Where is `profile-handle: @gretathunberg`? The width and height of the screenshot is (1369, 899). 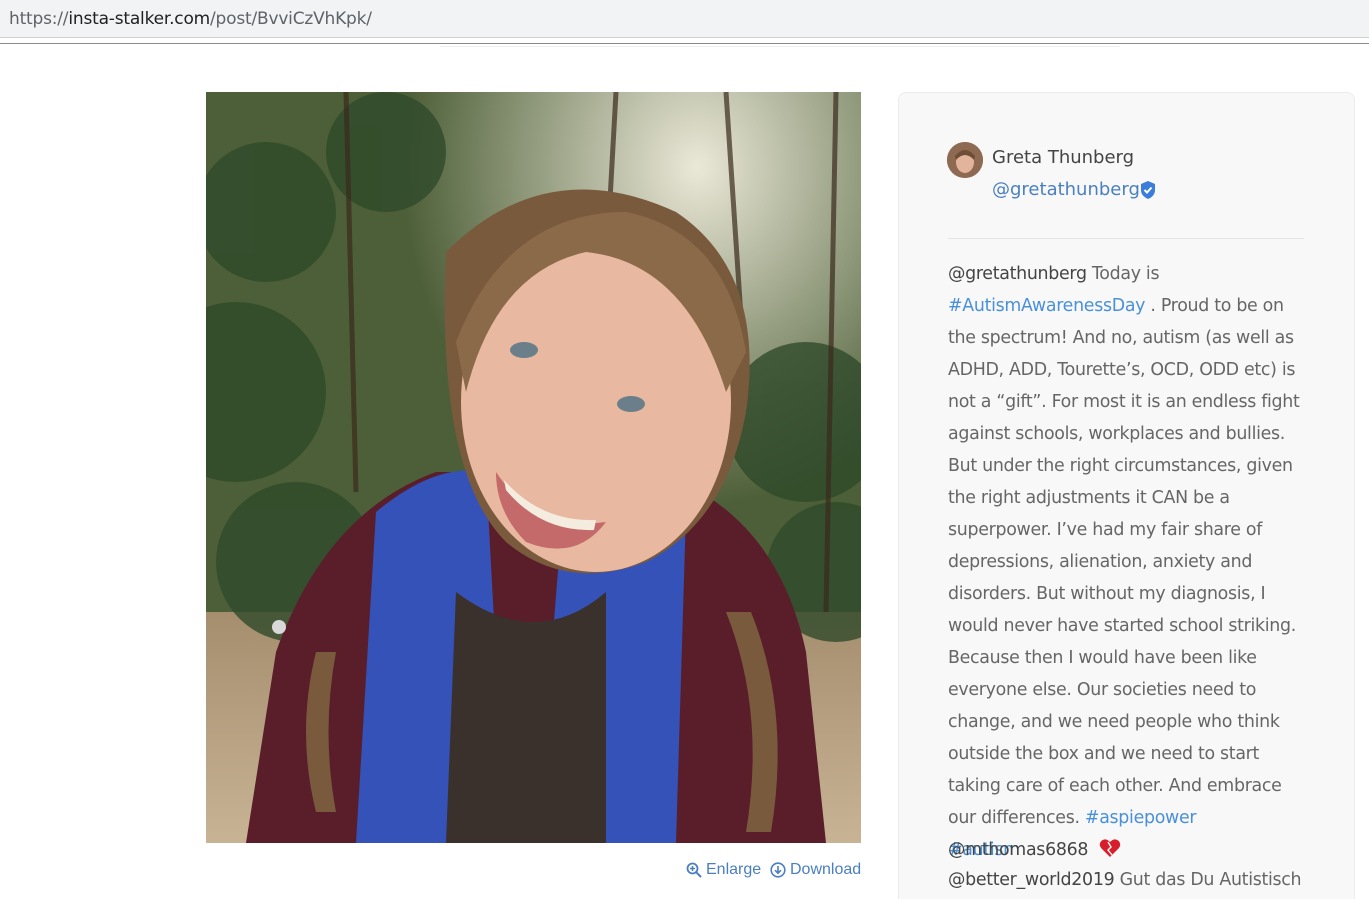
profile-handle: @gretathunberg is located at coordinates (1066, 189).